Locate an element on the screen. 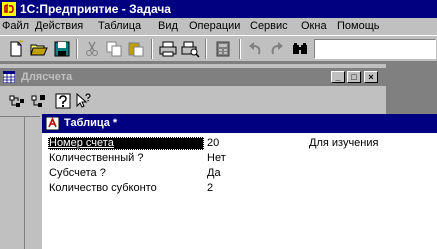 This screenshot has height=249, width=437. property-value-cell: 2 is located at coordinates (256, 188).